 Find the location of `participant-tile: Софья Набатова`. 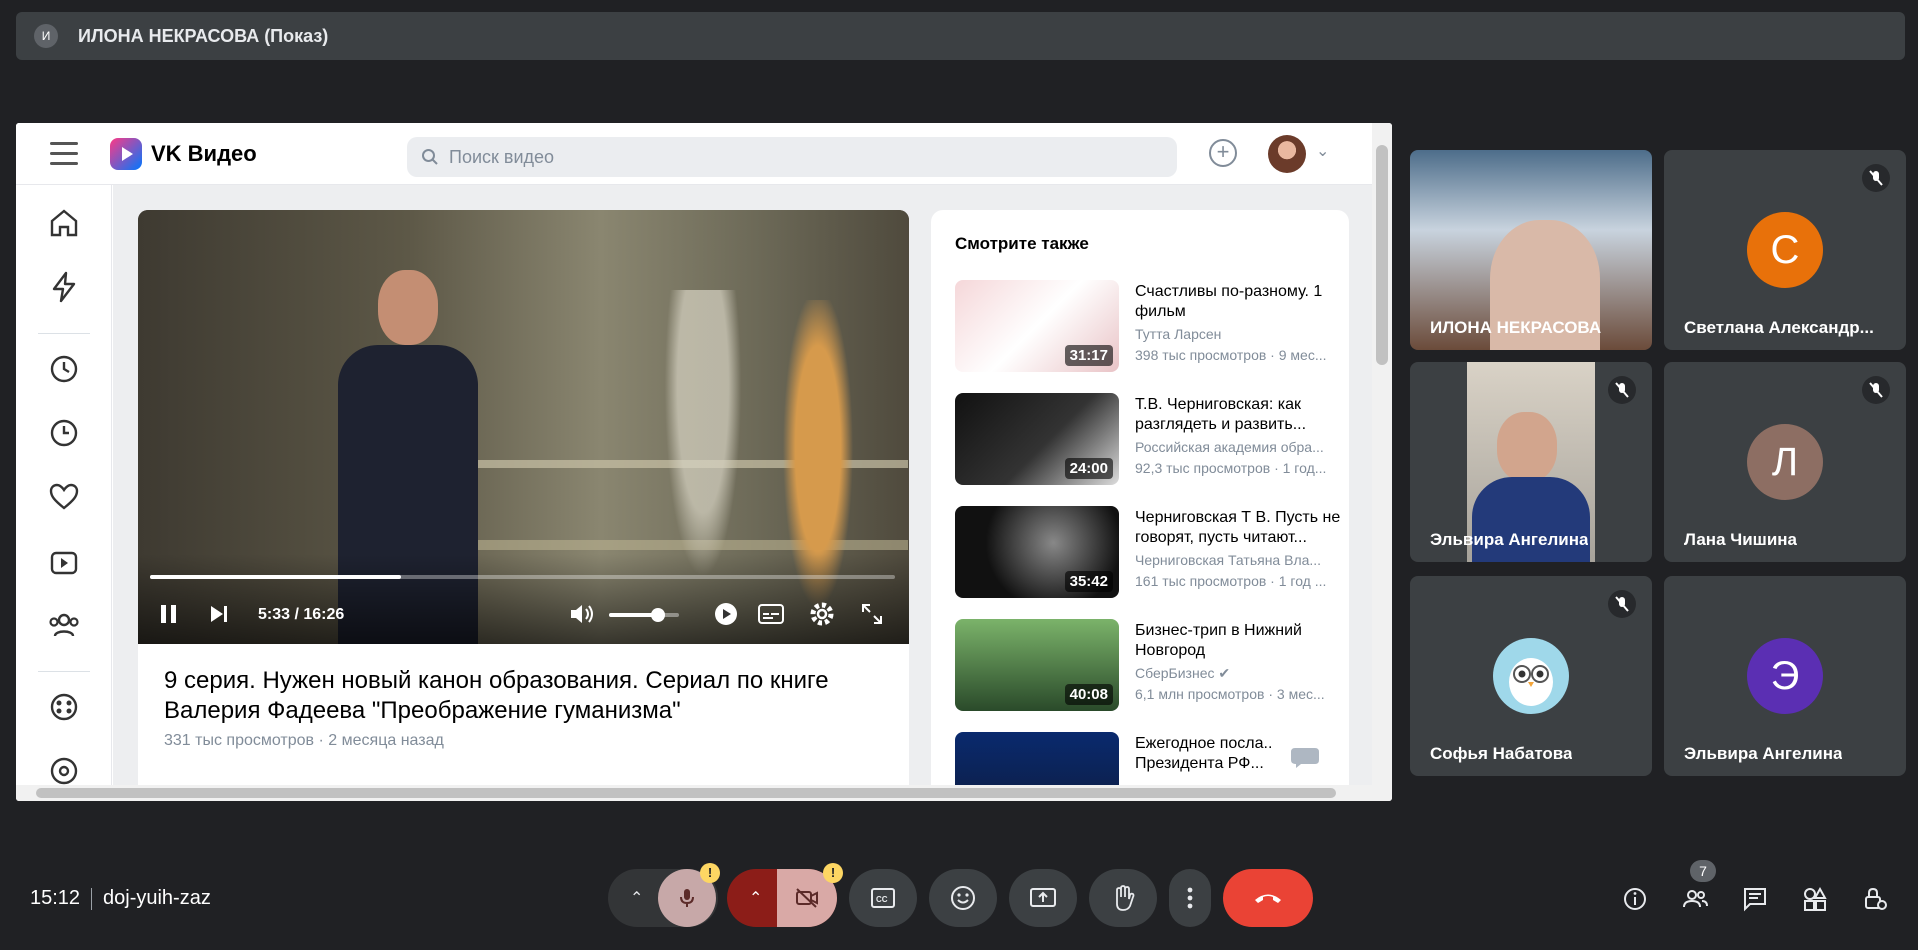

participant-tile: Софья Набатова is located at coordinates (1531, 676).